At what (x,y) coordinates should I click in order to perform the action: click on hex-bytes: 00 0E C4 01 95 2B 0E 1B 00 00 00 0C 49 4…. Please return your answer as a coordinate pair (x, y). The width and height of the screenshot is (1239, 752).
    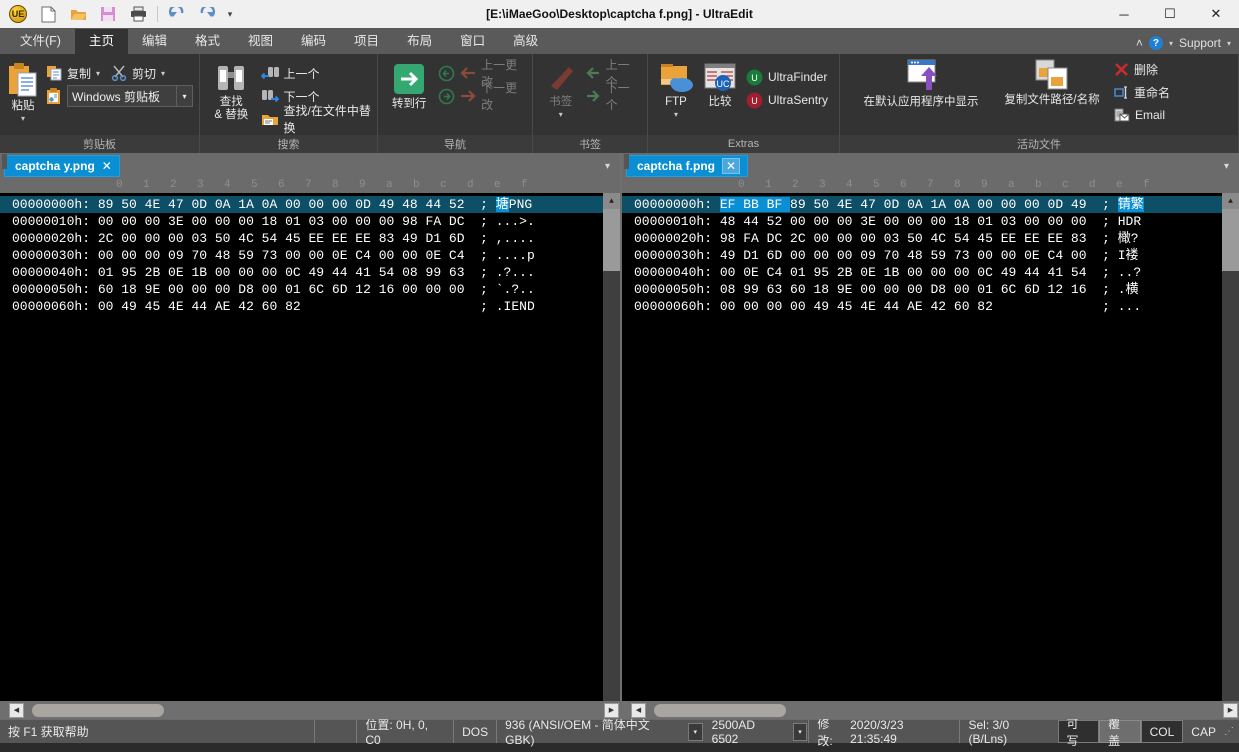
    Looking at the image, I should click on (903, 272).